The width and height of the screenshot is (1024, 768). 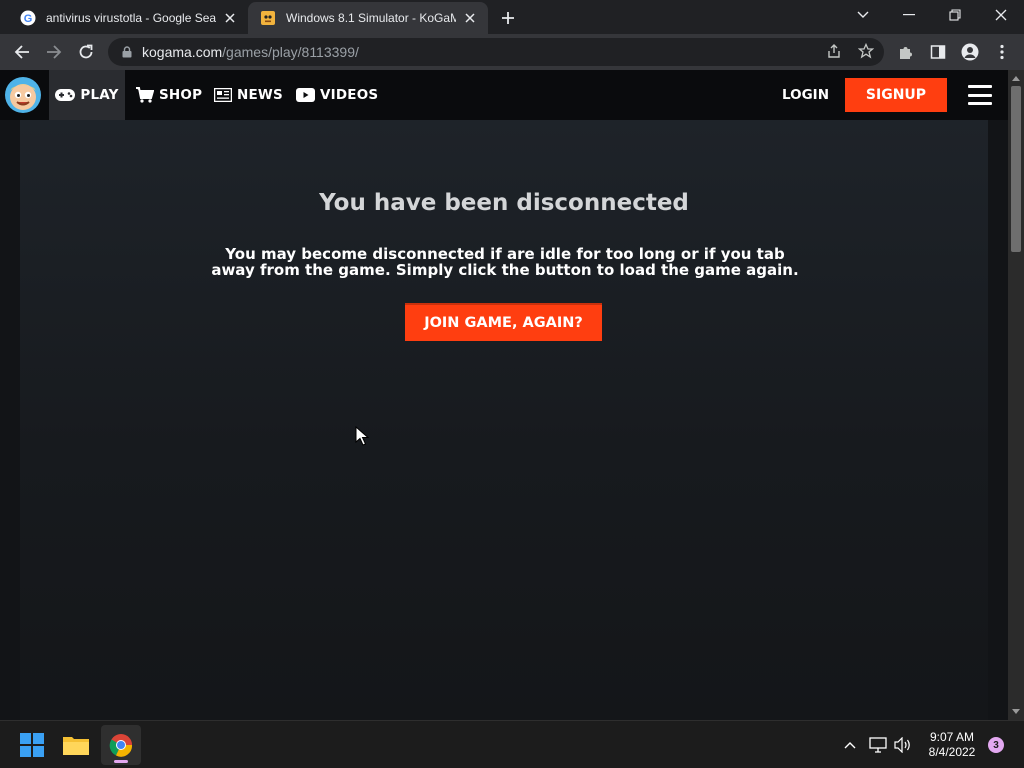 What do you see at coordinates (76, 745) in the screenshot?
I see `file-explorer-icon` at bounding box center [76, 745].